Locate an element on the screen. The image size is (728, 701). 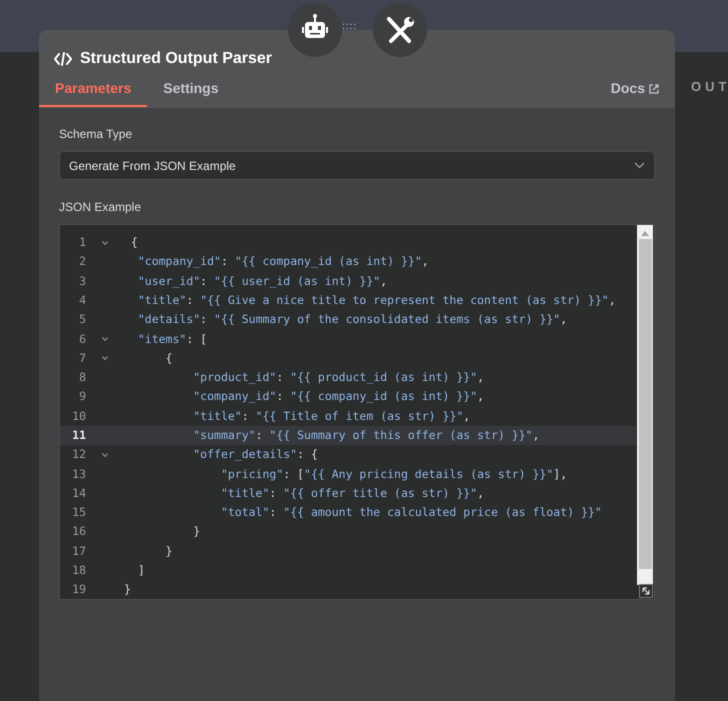
line-number: 9 is located at coordinates (82, 397).